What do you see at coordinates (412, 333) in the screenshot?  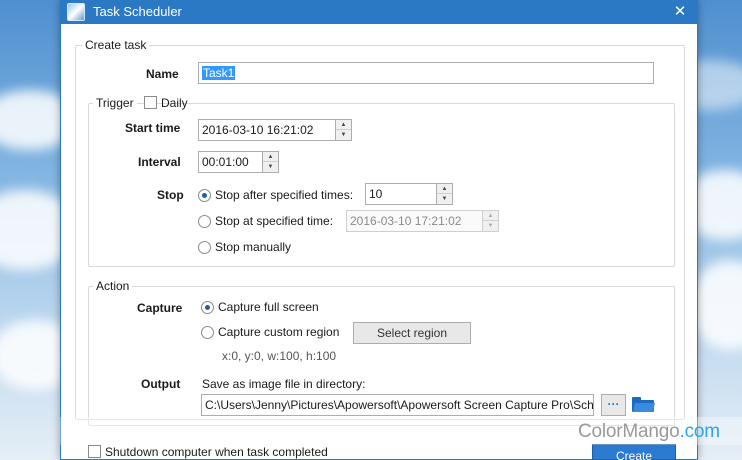 I see `select-region-button: Select region` at bounding box center [412, 333].